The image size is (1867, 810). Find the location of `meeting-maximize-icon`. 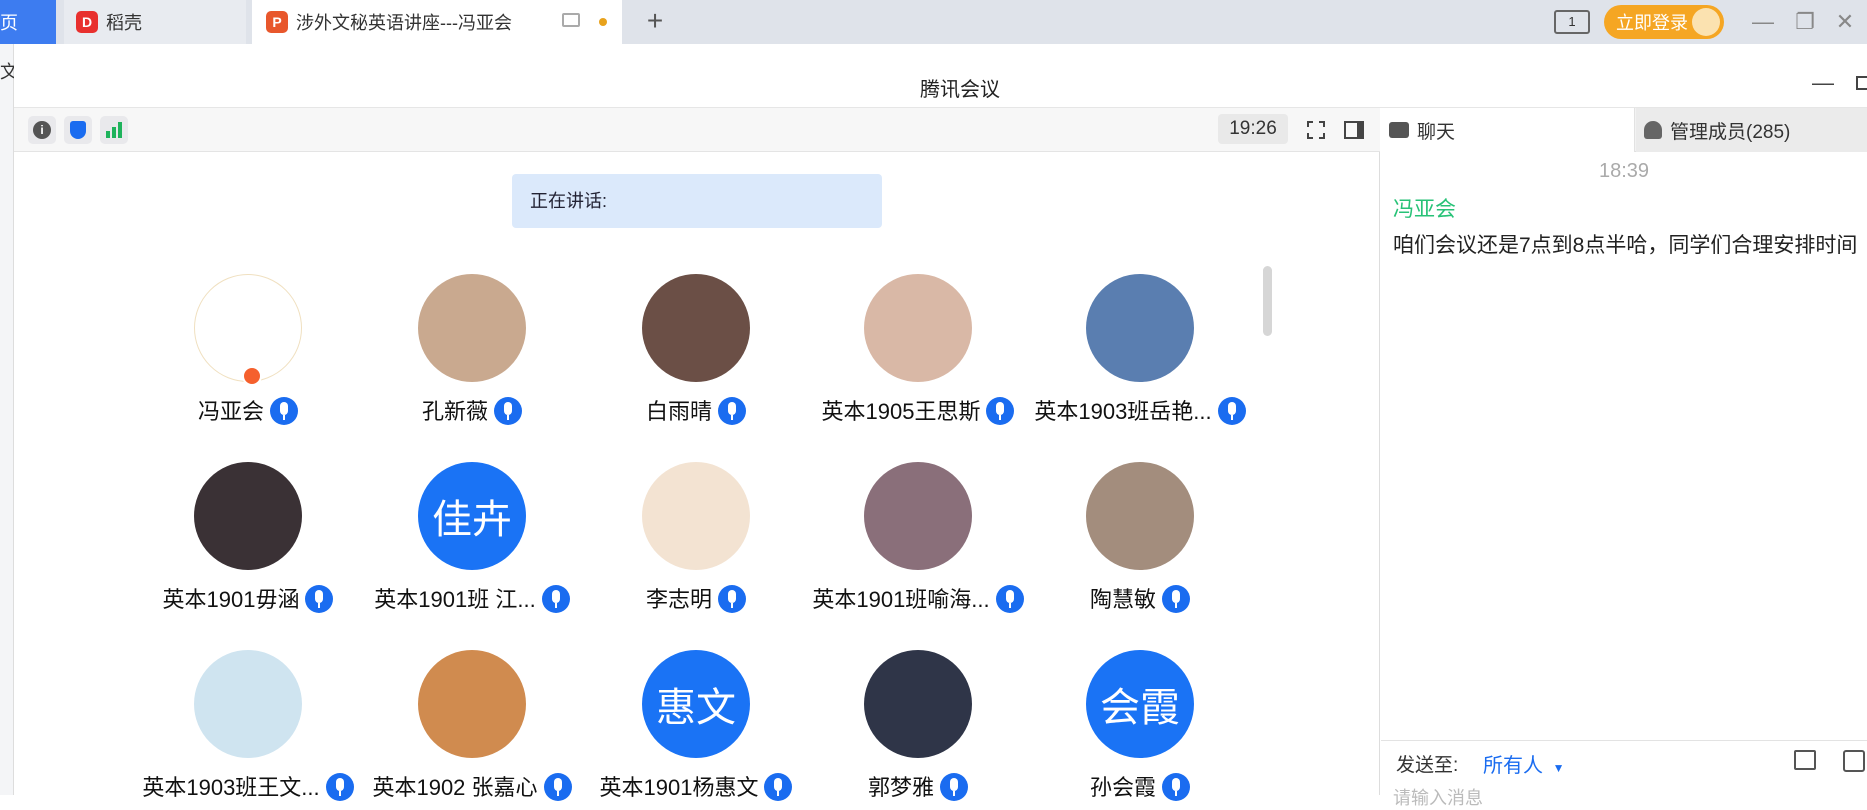

meeting-maximize-icon is located at coordinates (1861, 83).